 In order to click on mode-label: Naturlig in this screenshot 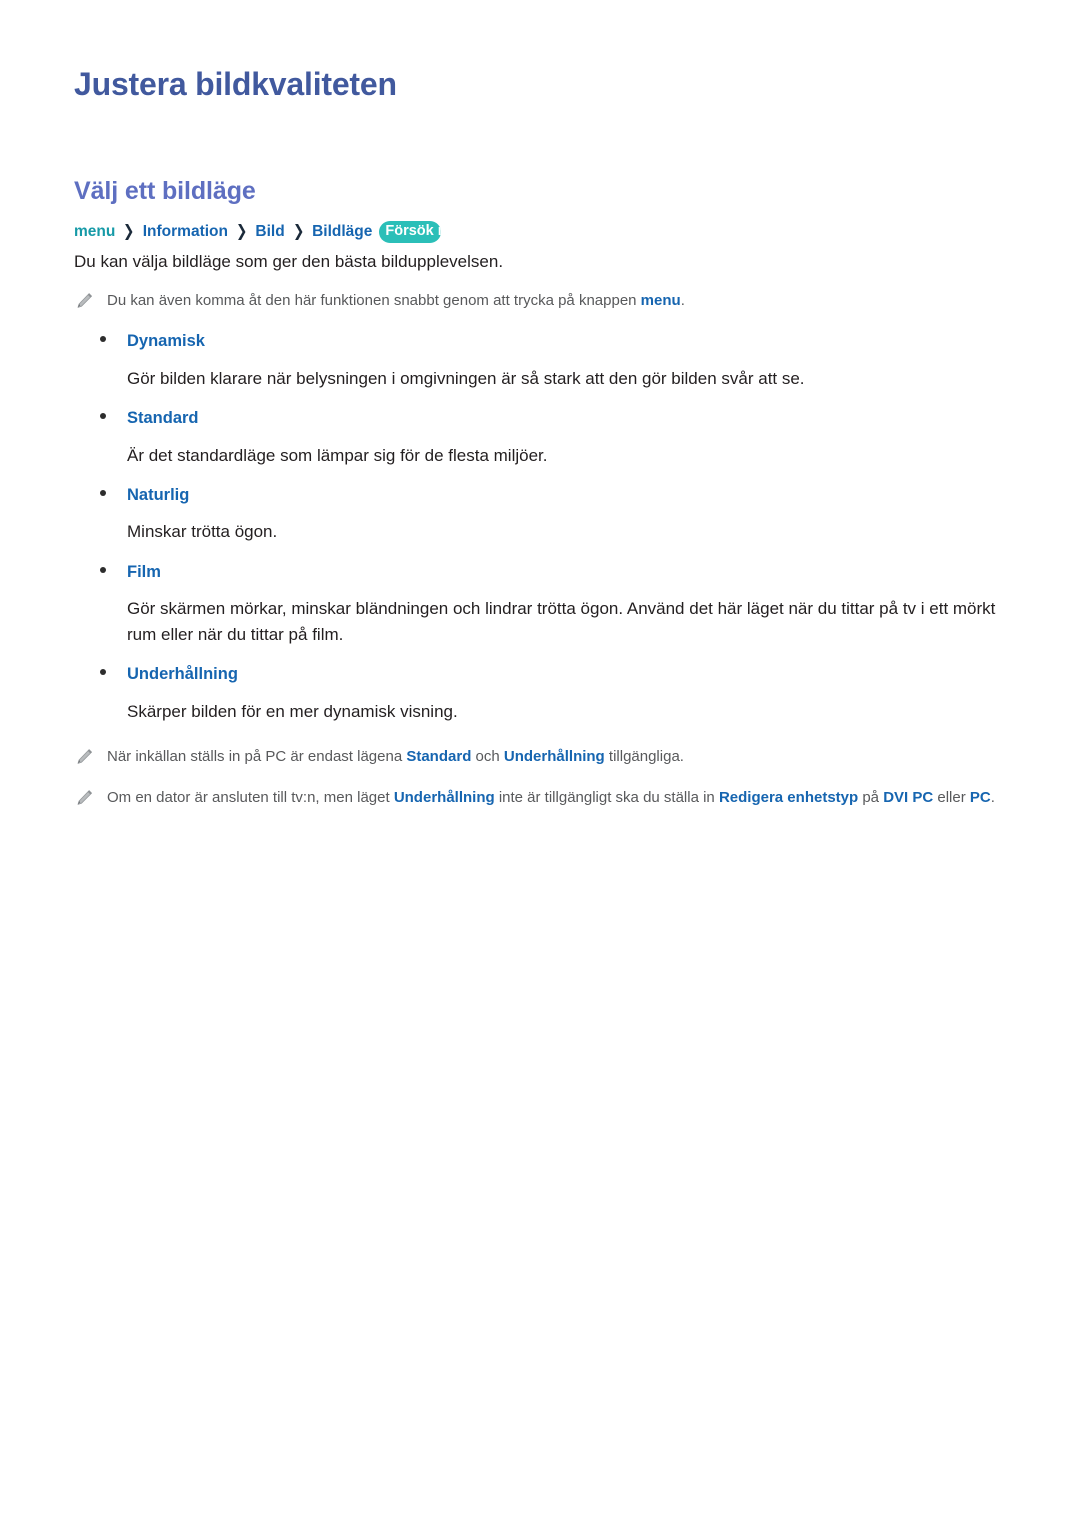, I will do `click(158, 495)`.